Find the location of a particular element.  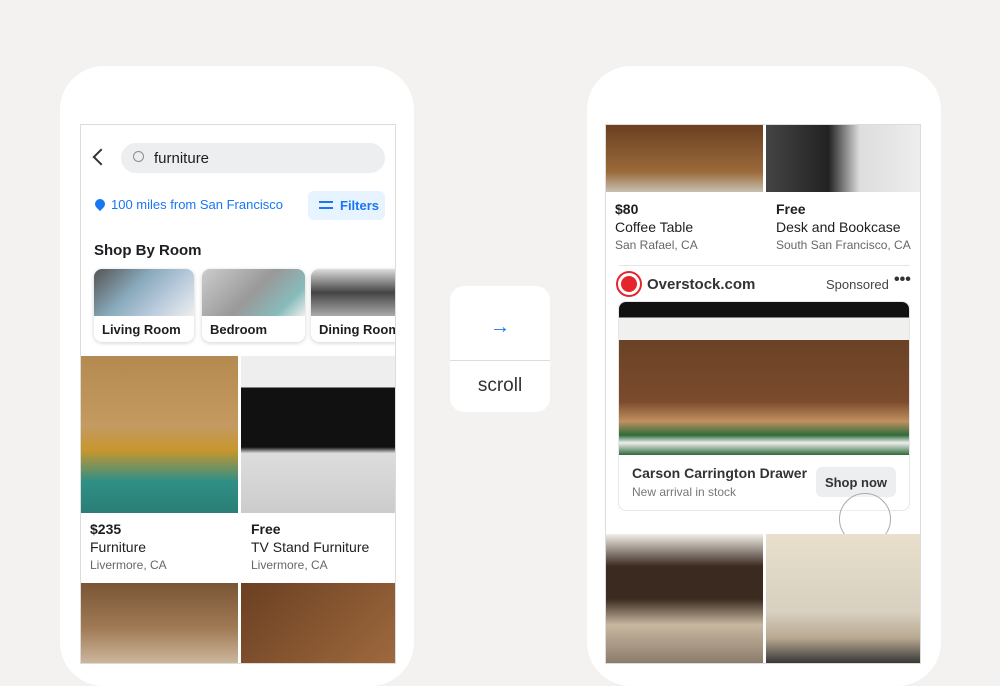

listing-location: San Rafael, CA is located at coordinates (656, 245).